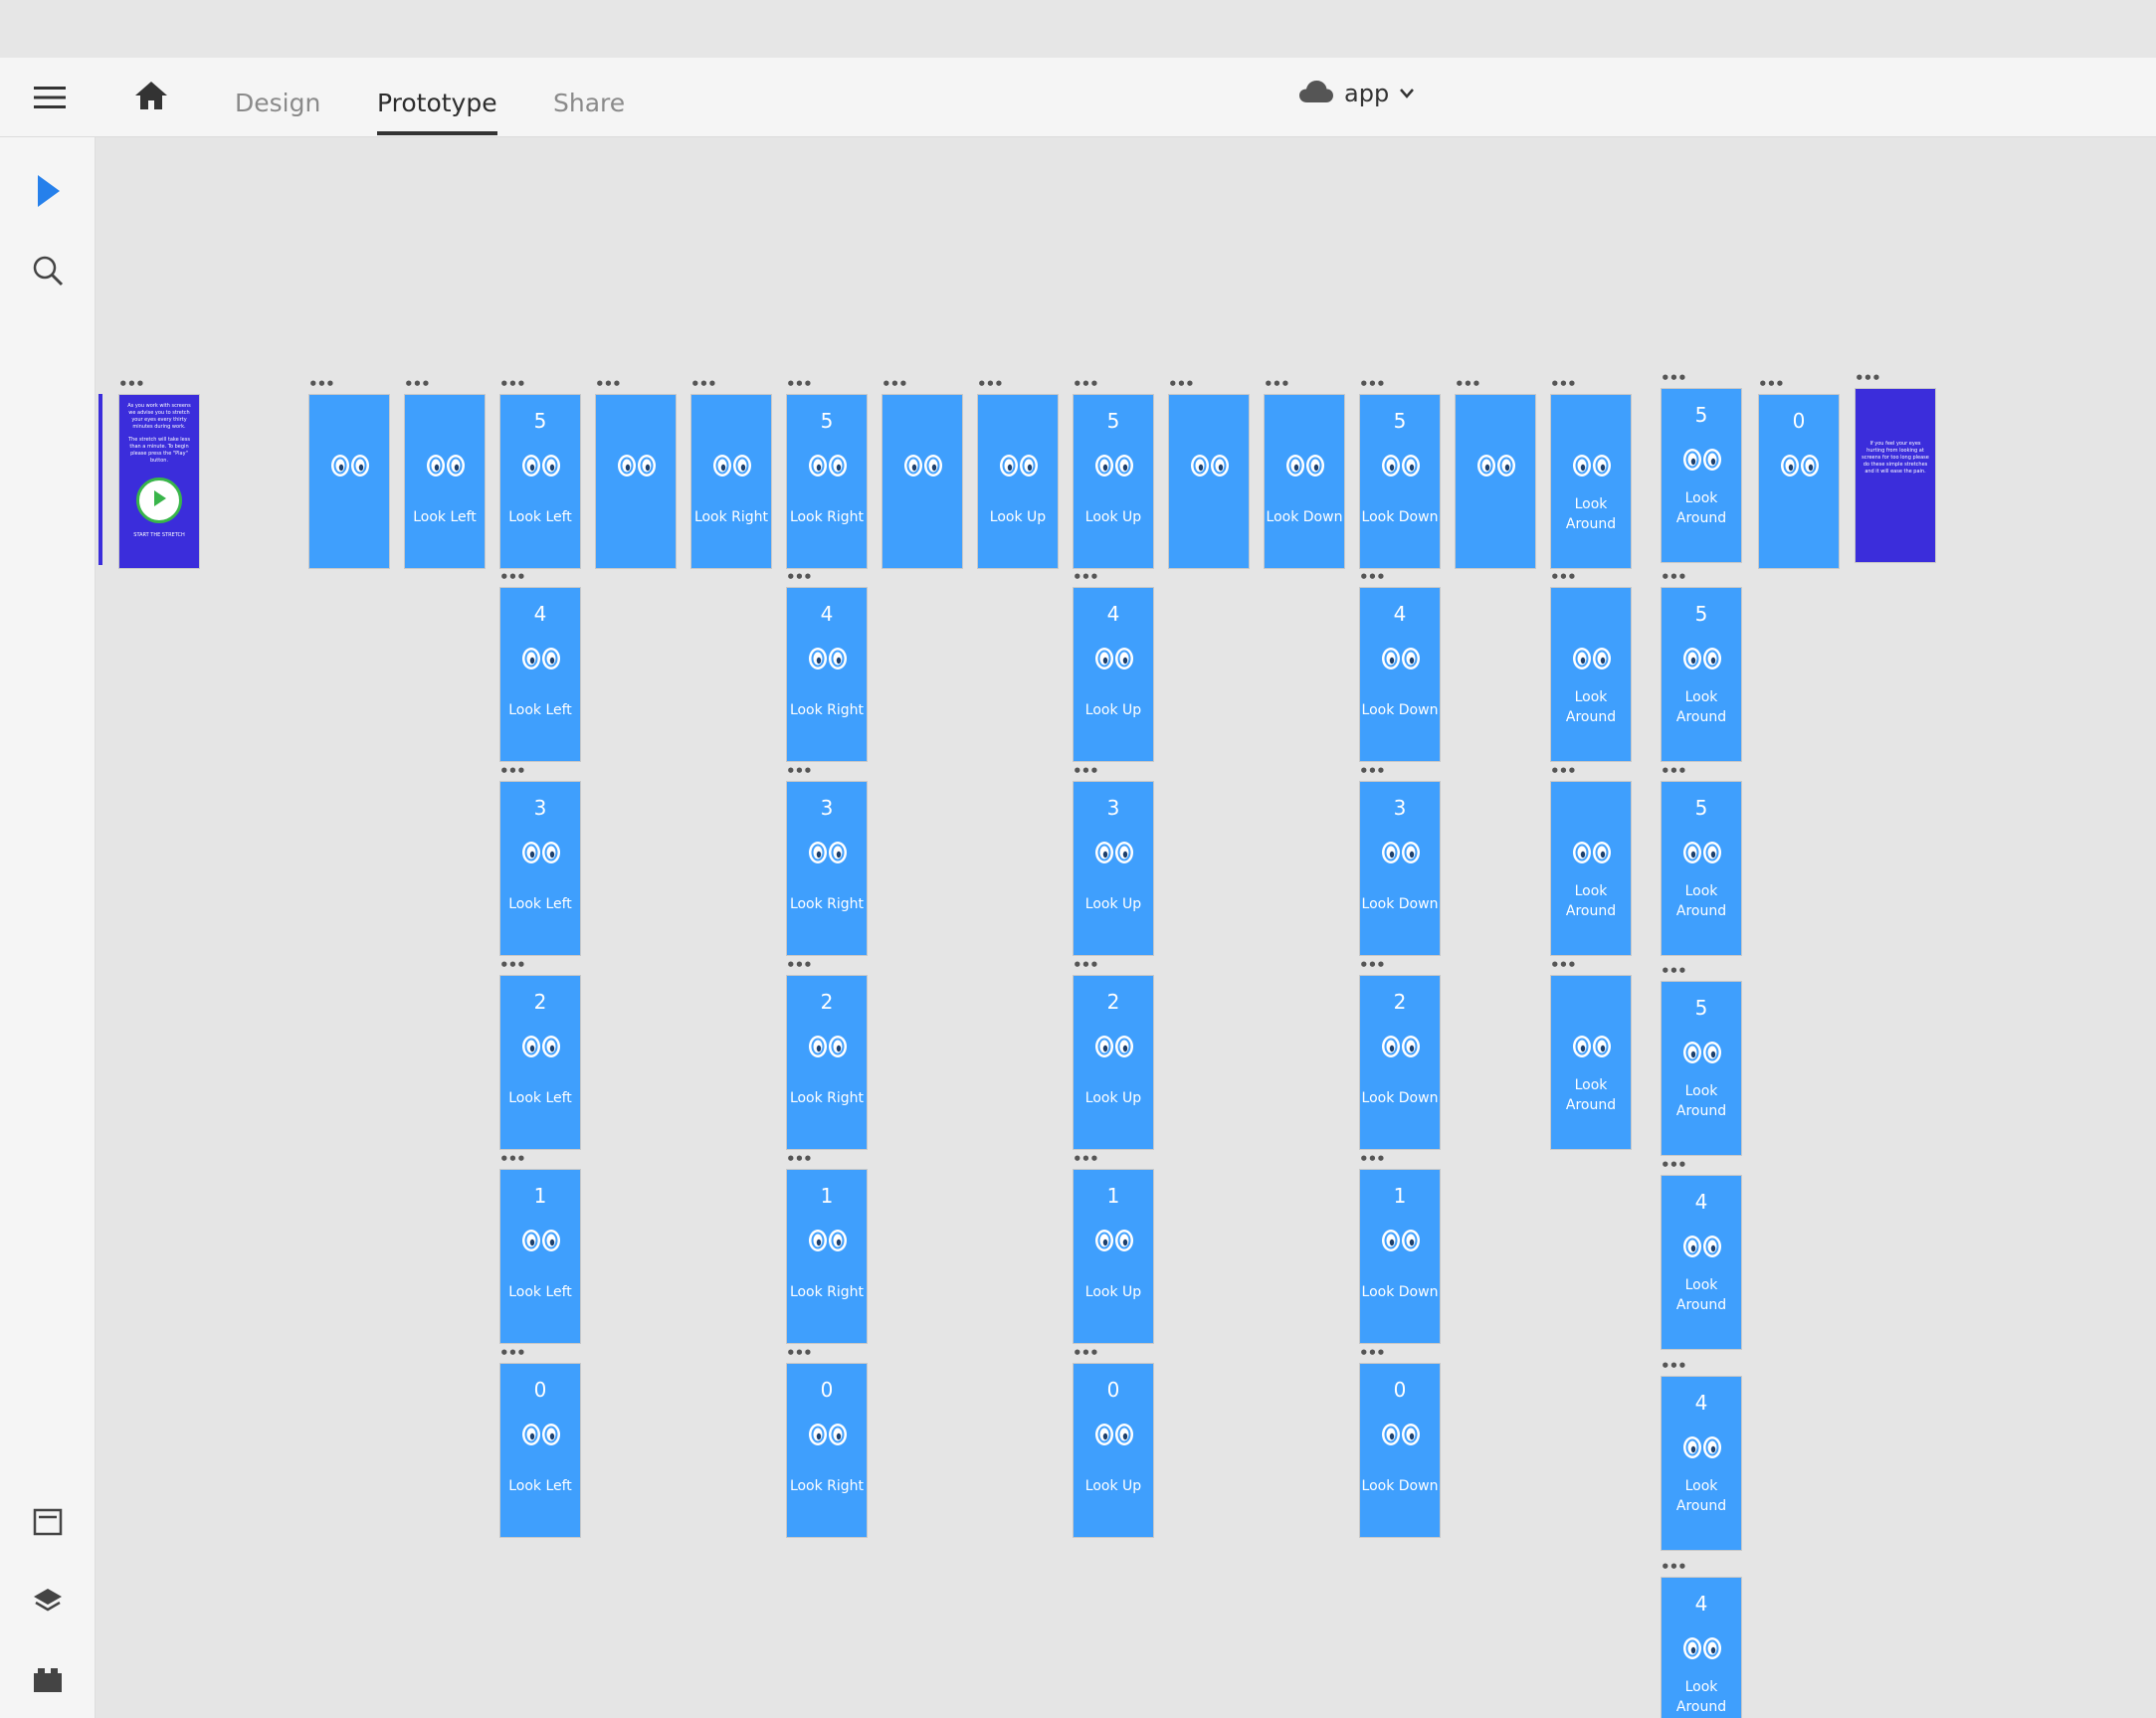  What do you see at coordinates (540, 674) in the screenshot?
I see `artboard-frame: 4 Look Left` at bounding box center [540, 674].